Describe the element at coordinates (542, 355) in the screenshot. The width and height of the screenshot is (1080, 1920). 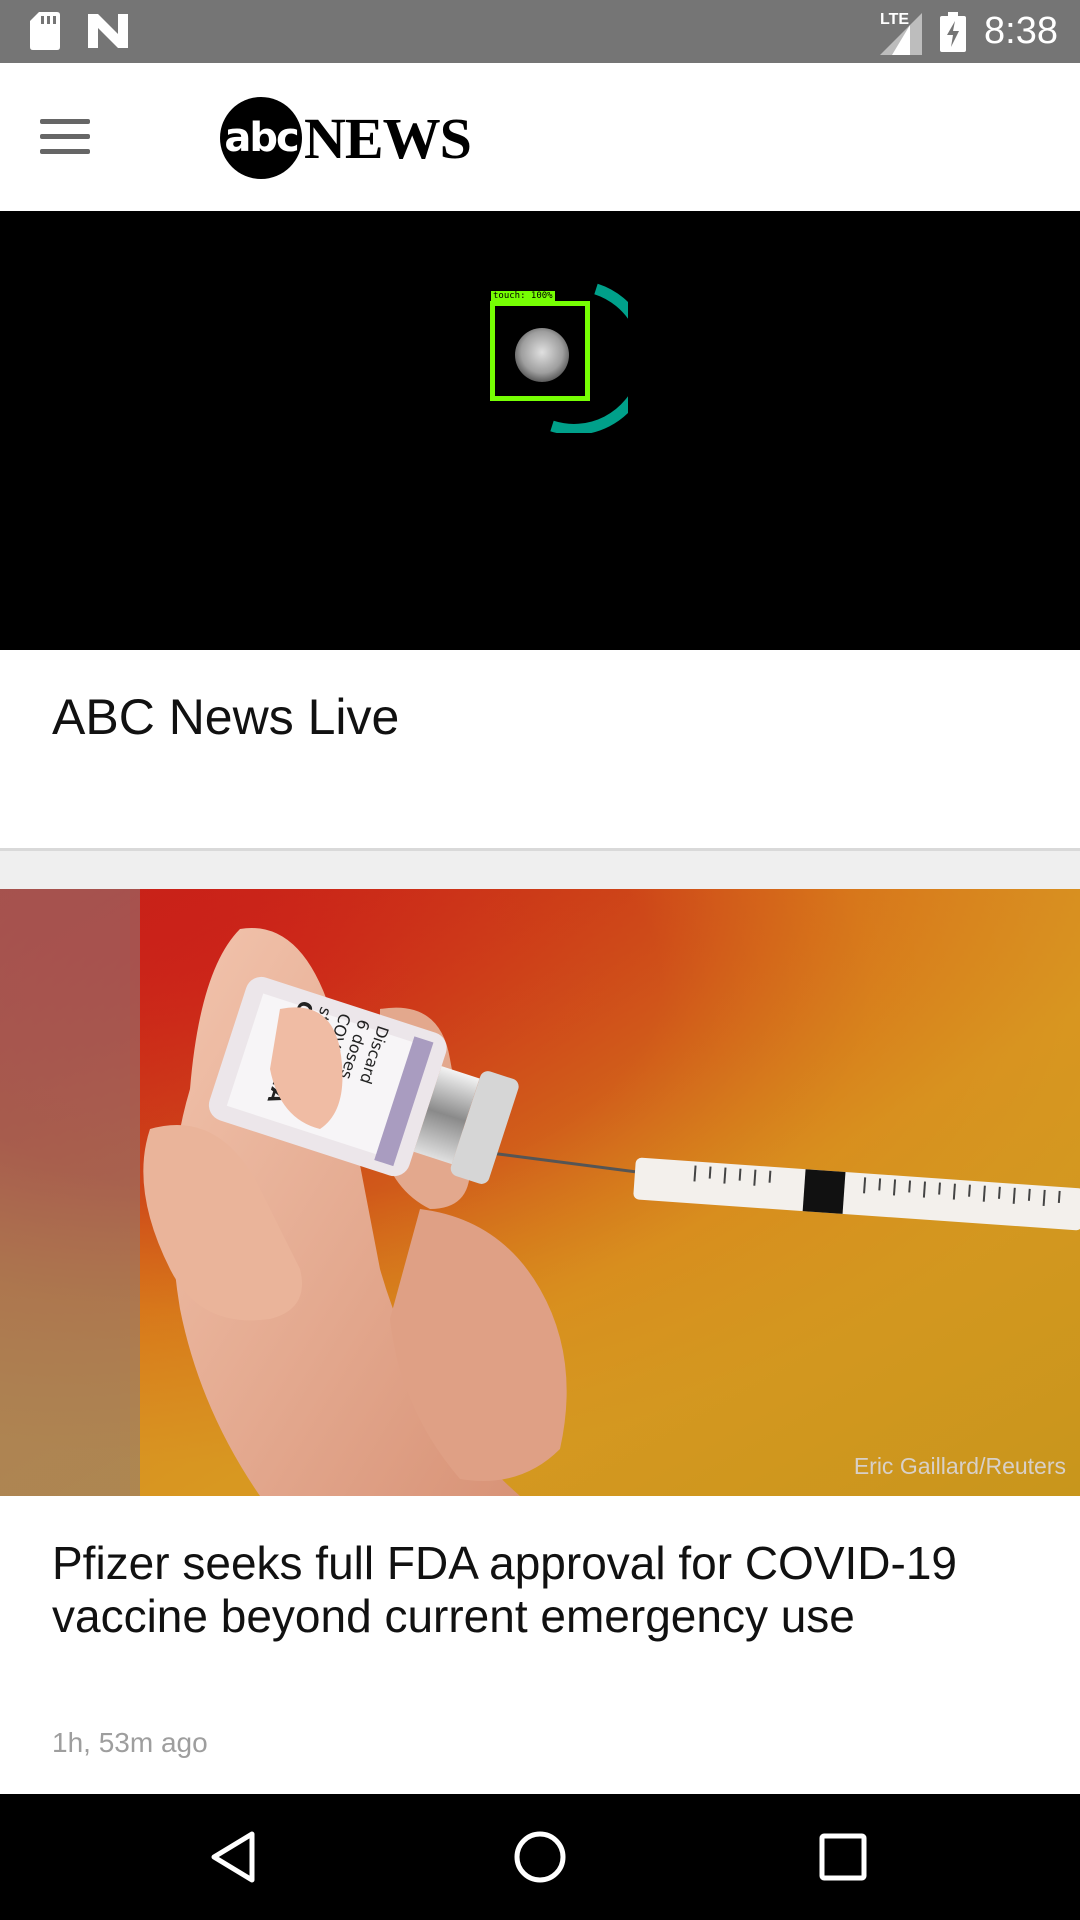
I see `touch-point-icon` at that location.